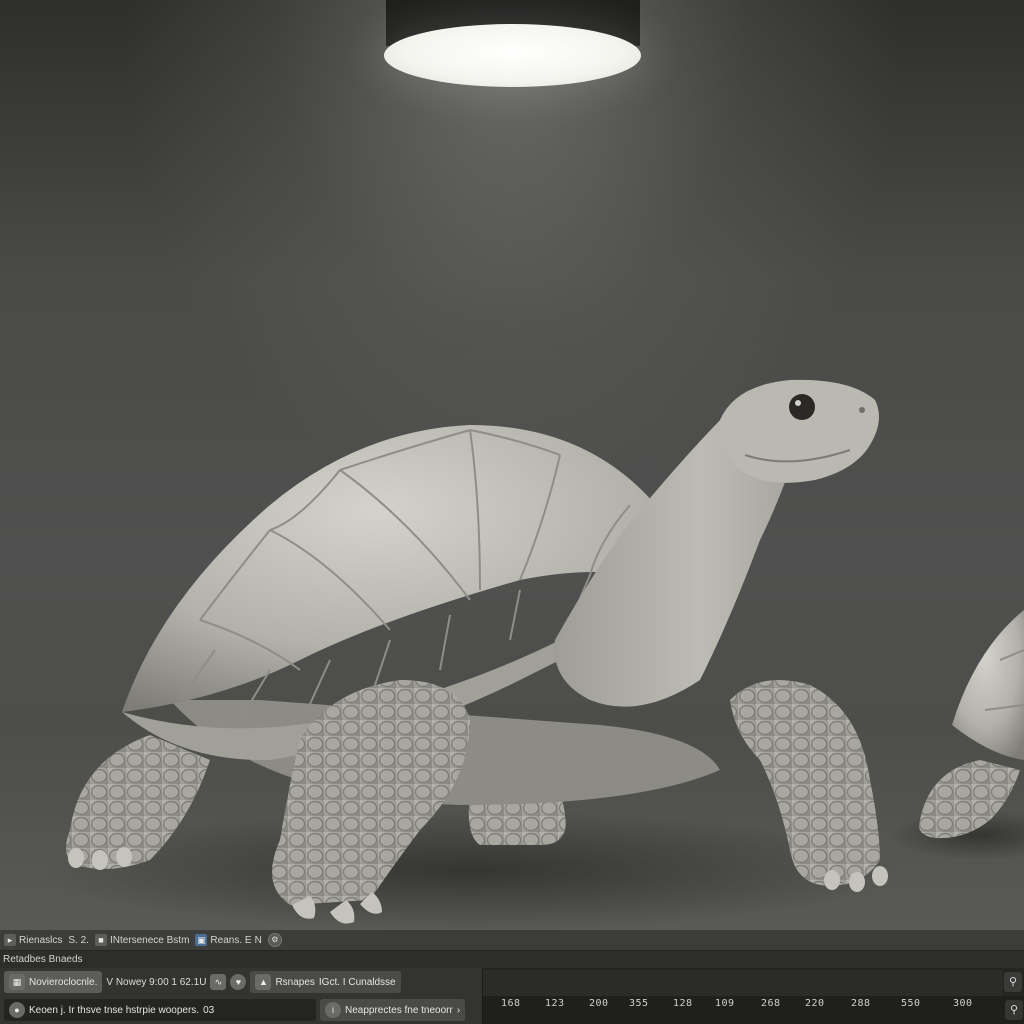  I want to click on ruler-tick: 200, so click(599, 1003).